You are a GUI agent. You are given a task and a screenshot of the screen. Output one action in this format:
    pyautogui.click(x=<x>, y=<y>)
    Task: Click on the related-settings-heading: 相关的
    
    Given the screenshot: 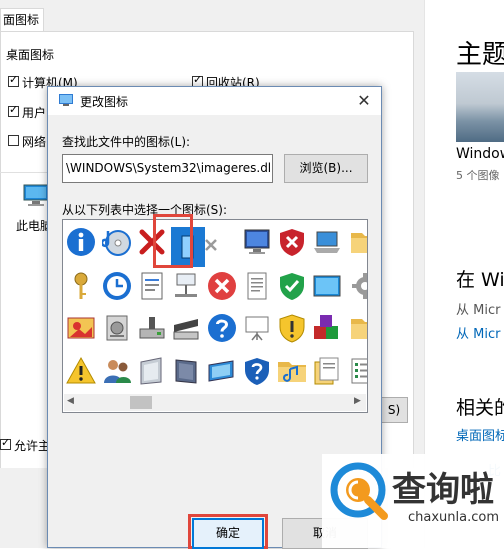 What is the action you would take?
    pyautogui.click(x=480, y=408)
    